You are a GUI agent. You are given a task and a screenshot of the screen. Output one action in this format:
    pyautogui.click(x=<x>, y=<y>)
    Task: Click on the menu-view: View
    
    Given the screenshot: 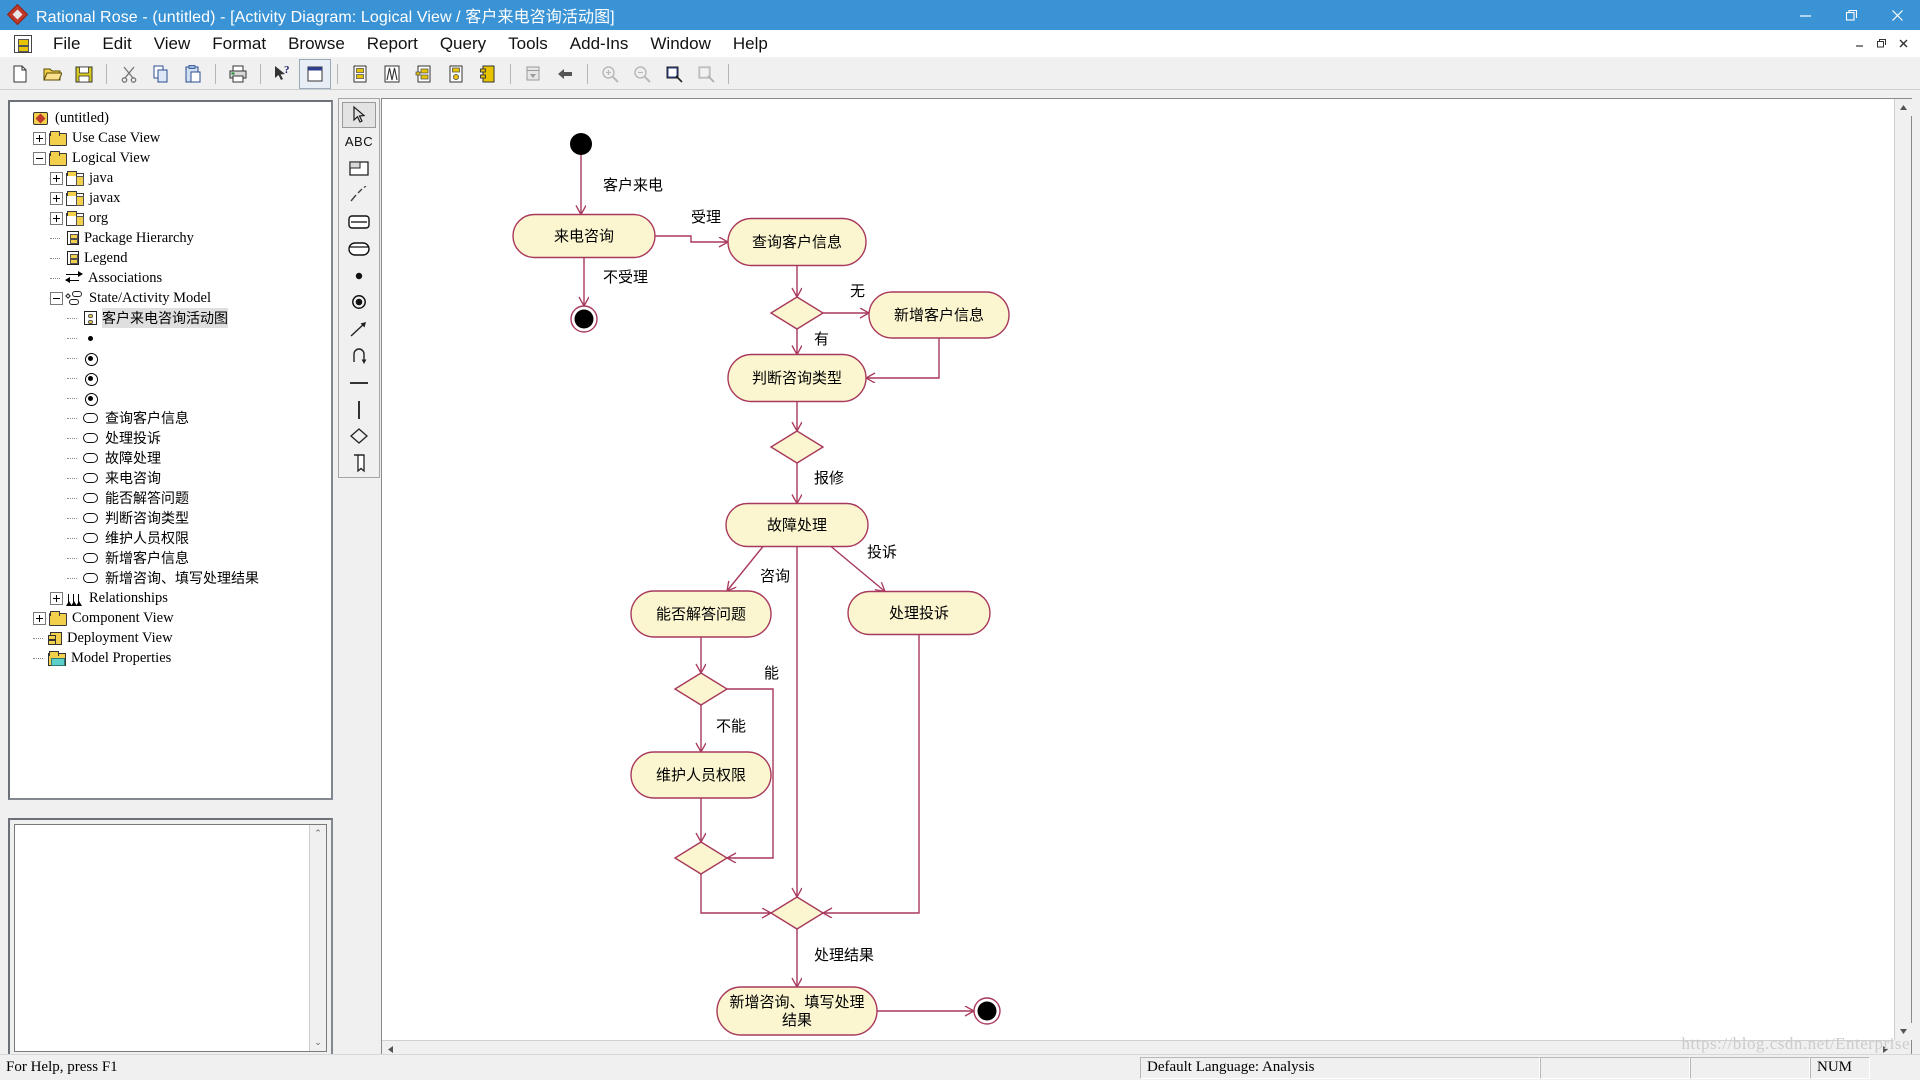 What is the action you would take?
    pyautogui.click(x=172, y=44)
    